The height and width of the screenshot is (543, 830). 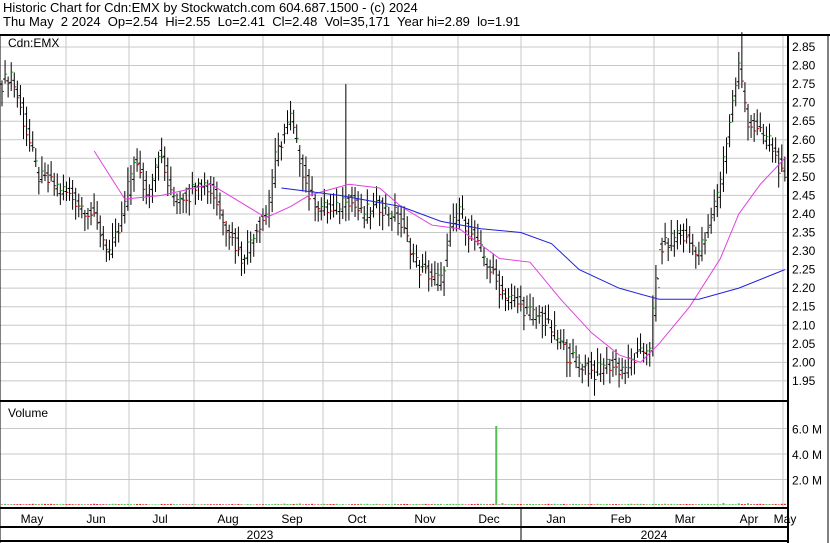 What do you see at coordinates (804, 158) in the screenshot?
I see `price-tick-label: 2.55` at bounding box center [804, 158].